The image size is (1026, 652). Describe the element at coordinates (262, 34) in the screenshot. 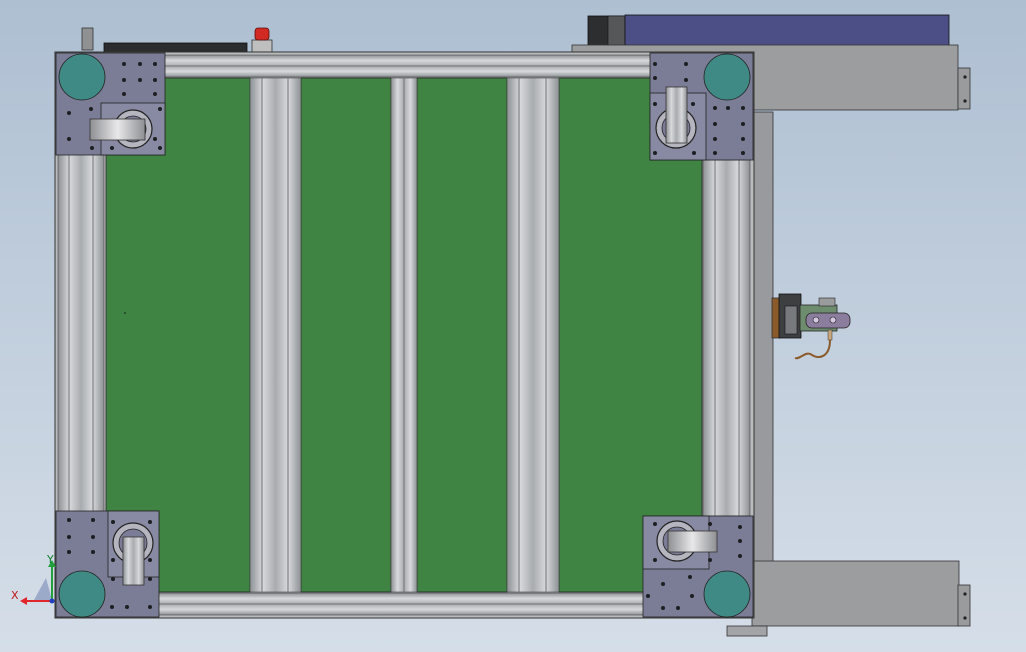

I see `indicator-lamp` at that location.